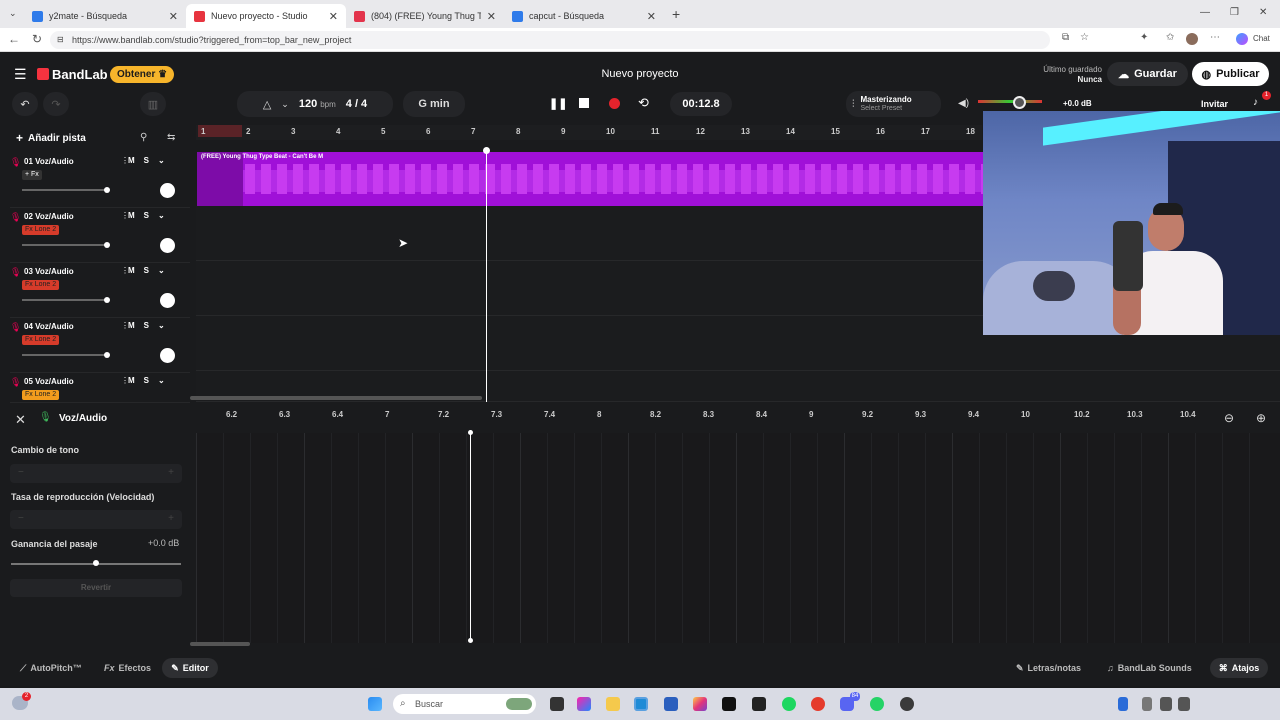 The width and height of the screenshot is (1280, 720). What do you see at coordinates (486, 150) in the screenshot?
I see `playhead-handle` at bounding box center [486, 150].